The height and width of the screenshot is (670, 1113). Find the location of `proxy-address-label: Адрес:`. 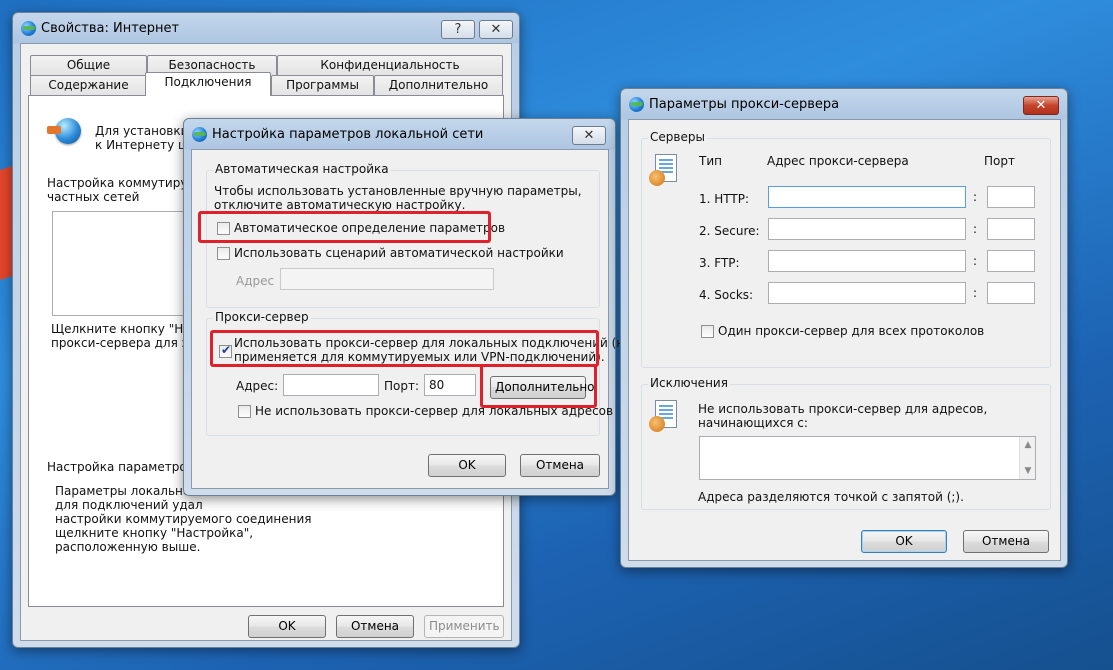

proxy-address-label: Адрес: is located at coordinates (257, 386).